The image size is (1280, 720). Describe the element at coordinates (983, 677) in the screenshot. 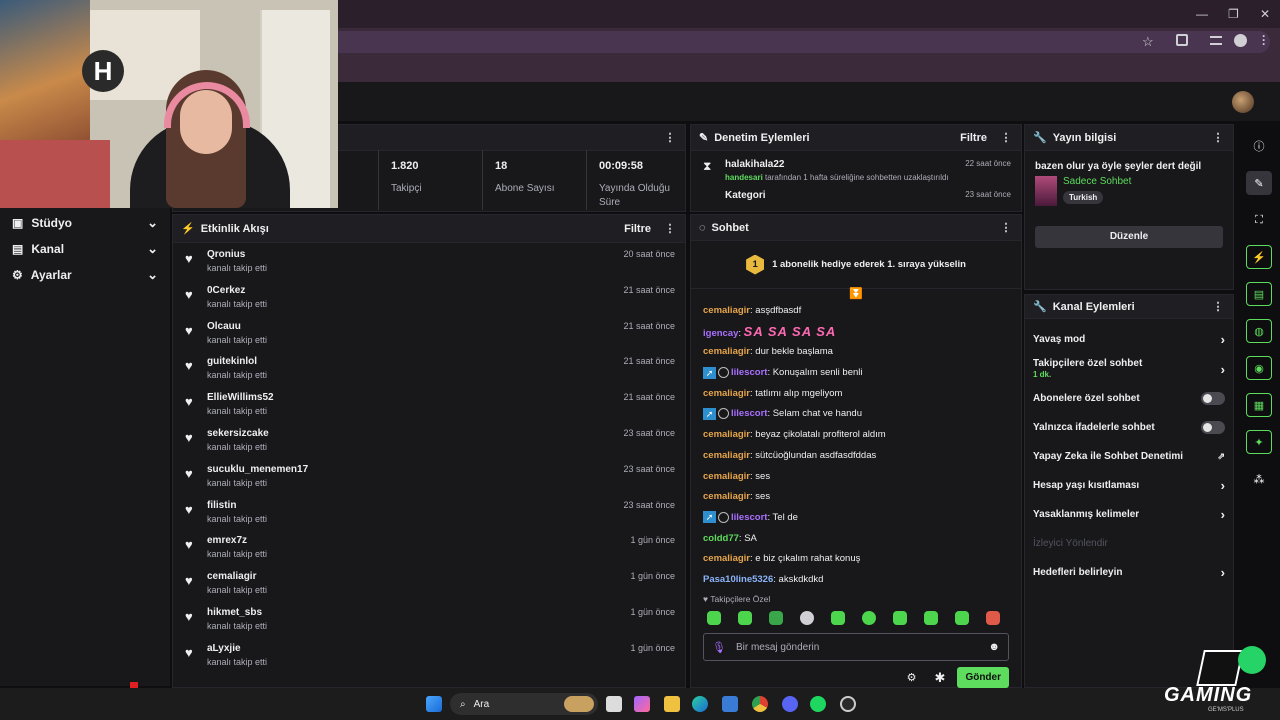

I see `send-button: Gönder` at that location.